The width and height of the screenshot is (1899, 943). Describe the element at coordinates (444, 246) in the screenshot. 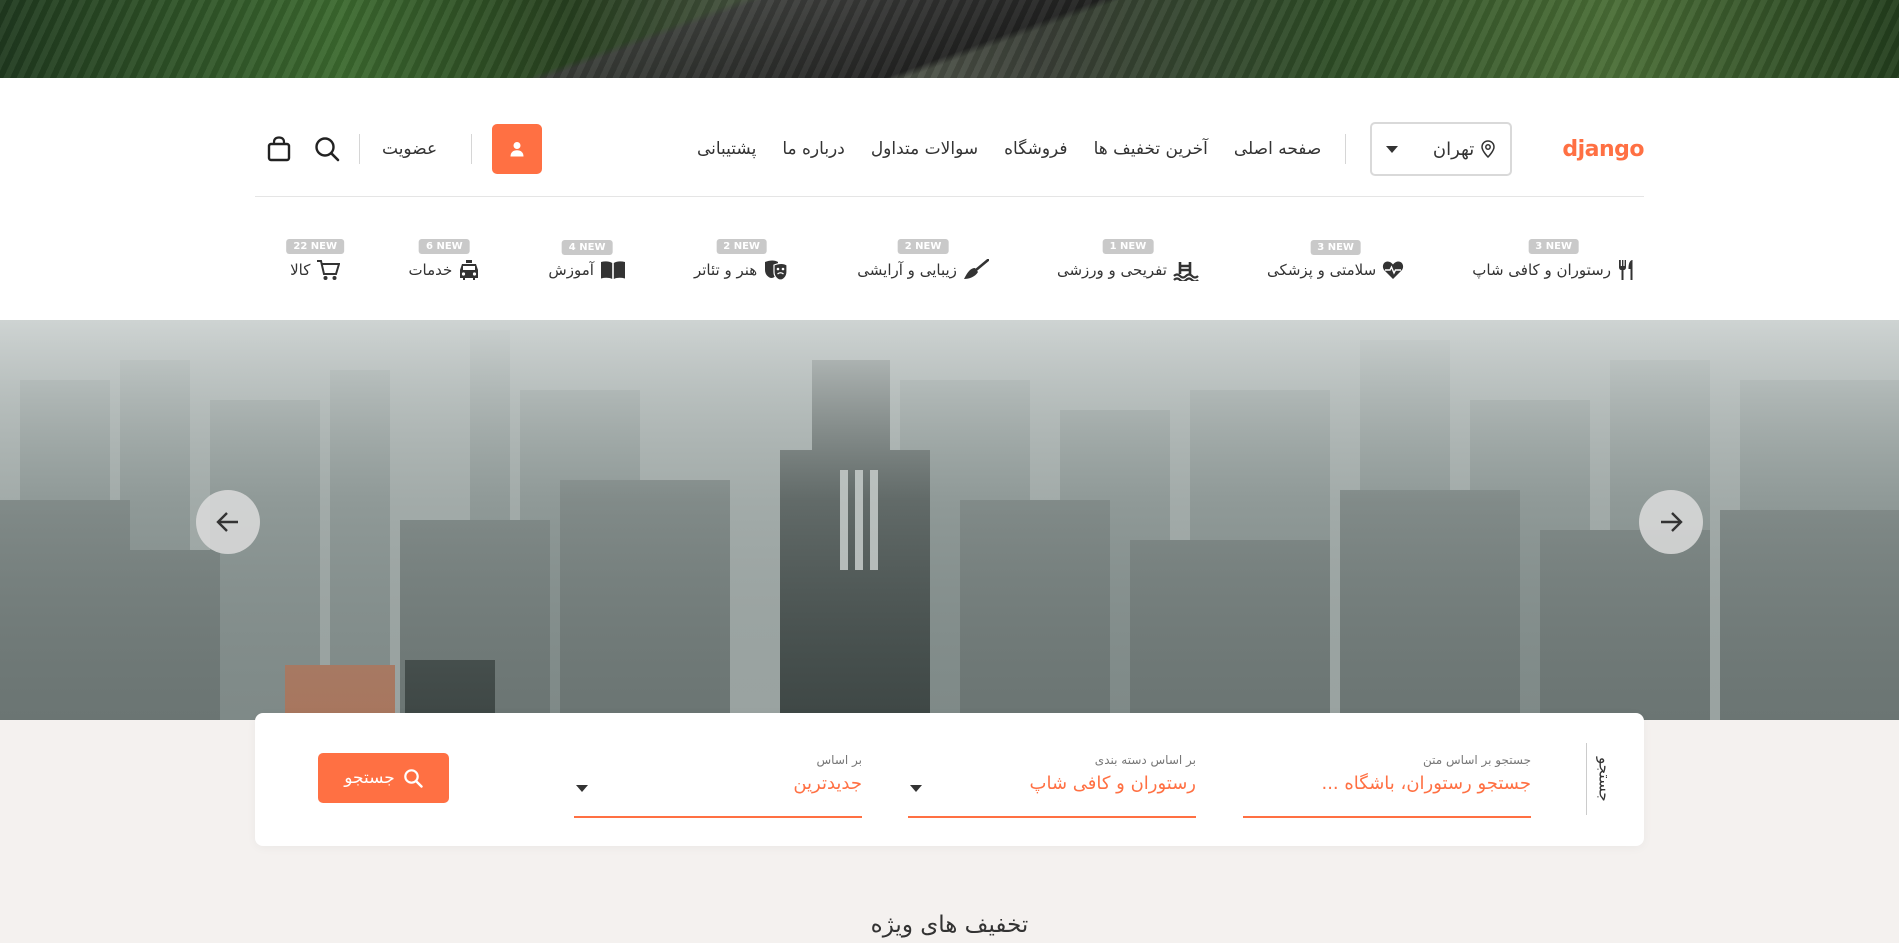

I see `new-count-badge: 6 NEW` at that location.